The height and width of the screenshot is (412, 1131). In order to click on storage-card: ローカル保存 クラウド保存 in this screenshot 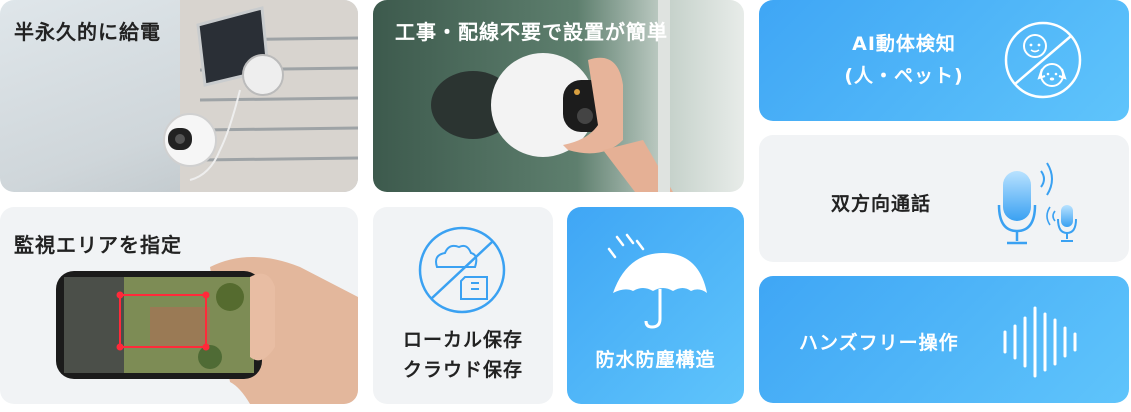, I will do `click(463, 305)`.